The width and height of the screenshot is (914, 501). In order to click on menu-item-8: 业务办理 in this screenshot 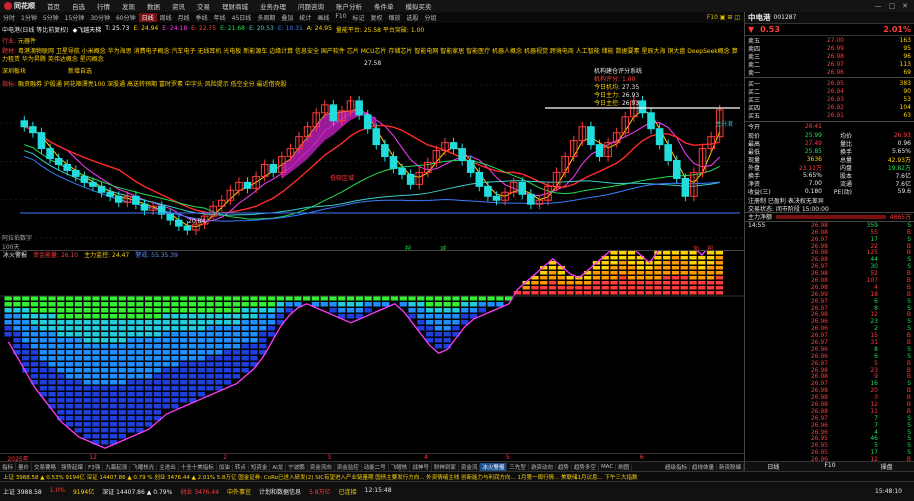, I will do `click(273, 6)`.